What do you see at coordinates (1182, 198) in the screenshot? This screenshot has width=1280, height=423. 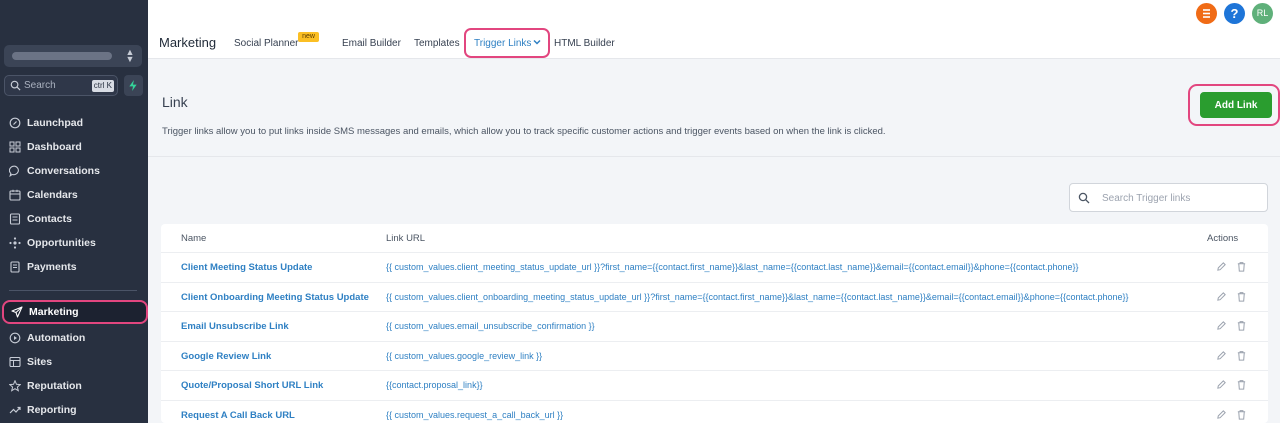 I see `trigger-links-search-input` at bounding box center [1182, 198].